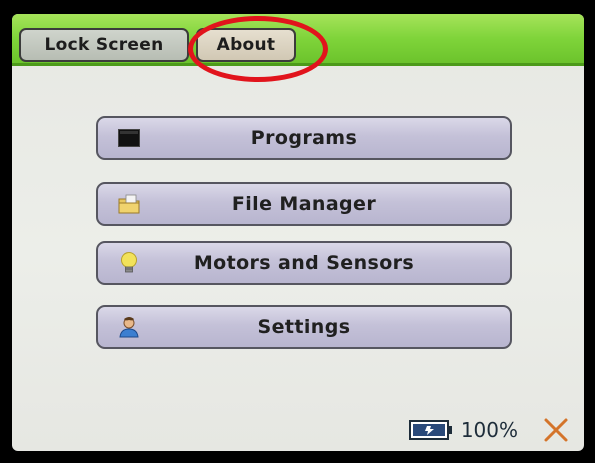 The width and height of the screenshot is (595, 463). I want to click on tab-about: About, so click(246, 45).